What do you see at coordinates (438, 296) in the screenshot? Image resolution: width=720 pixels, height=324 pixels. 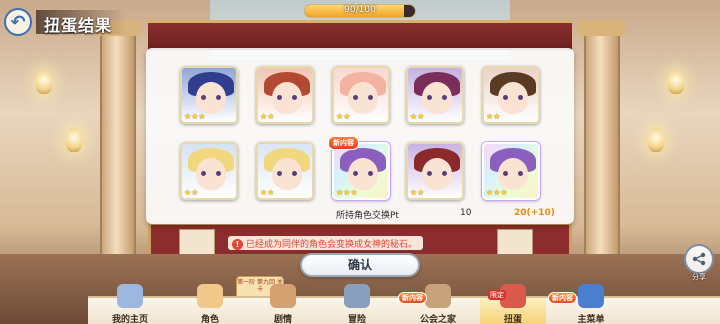 I see `guild-house-icon` at bounding box center [438, 296].